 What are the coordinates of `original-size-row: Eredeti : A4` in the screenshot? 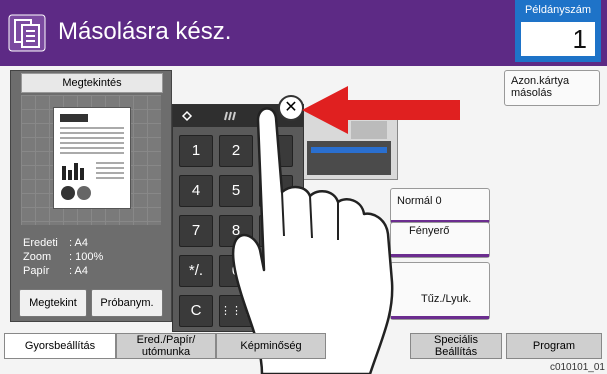 It's located at (55, 243).